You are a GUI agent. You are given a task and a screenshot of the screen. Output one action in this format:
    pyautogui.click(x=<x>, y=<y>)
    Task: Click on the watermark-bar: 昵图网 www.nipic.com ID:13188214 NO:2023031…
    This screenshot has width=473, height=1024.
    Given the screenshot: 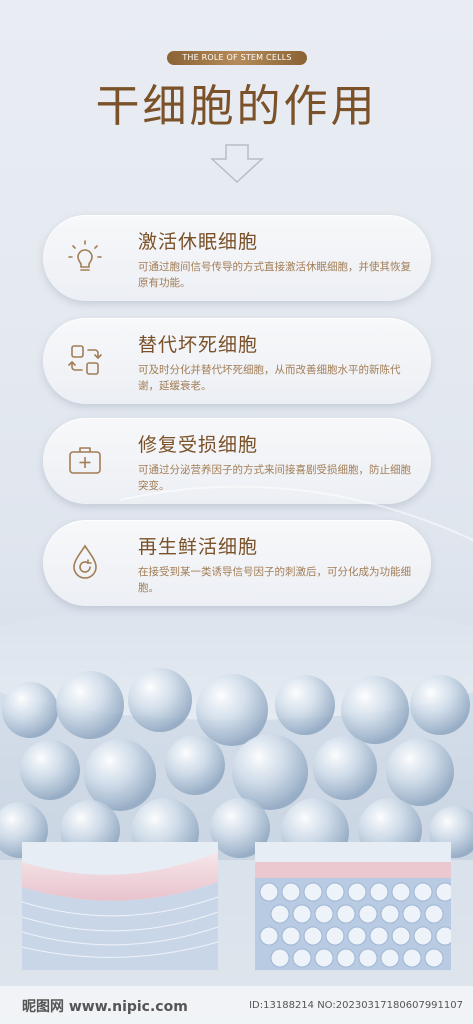 What is the action you would take?
    pyautogui.click(x=236, y=1005)
    